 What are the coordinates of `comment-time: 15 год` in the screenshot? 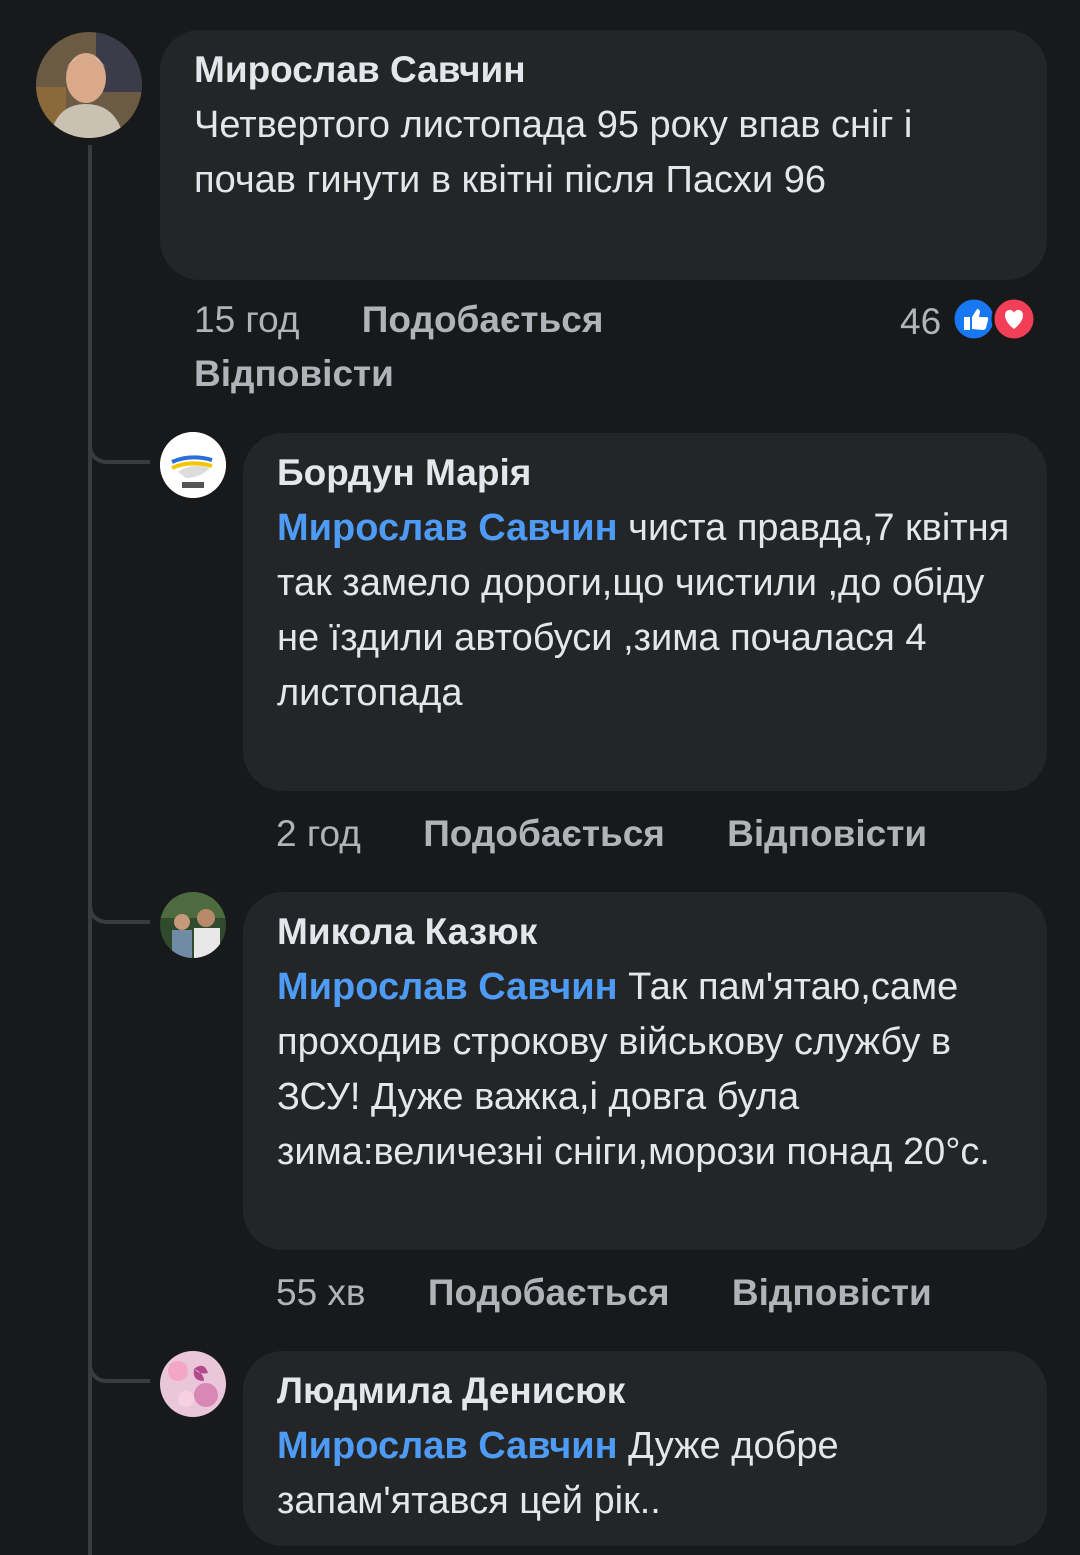 It's located at (246, 319).